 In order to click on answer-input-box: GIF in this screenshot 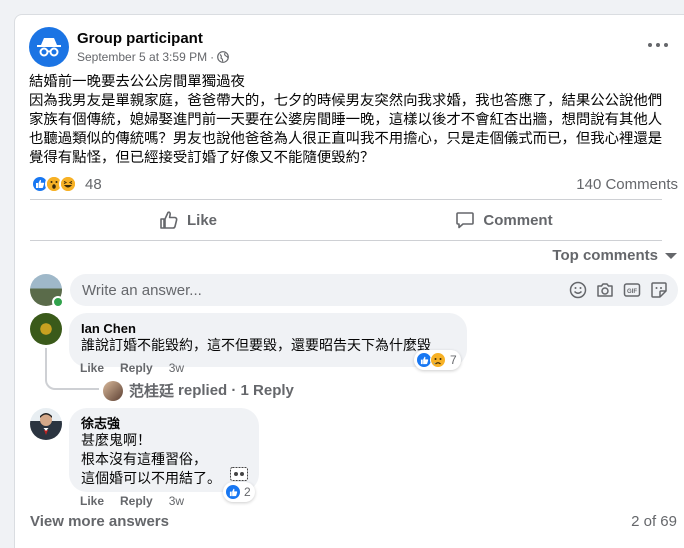, I will do `click(374, 290)`.